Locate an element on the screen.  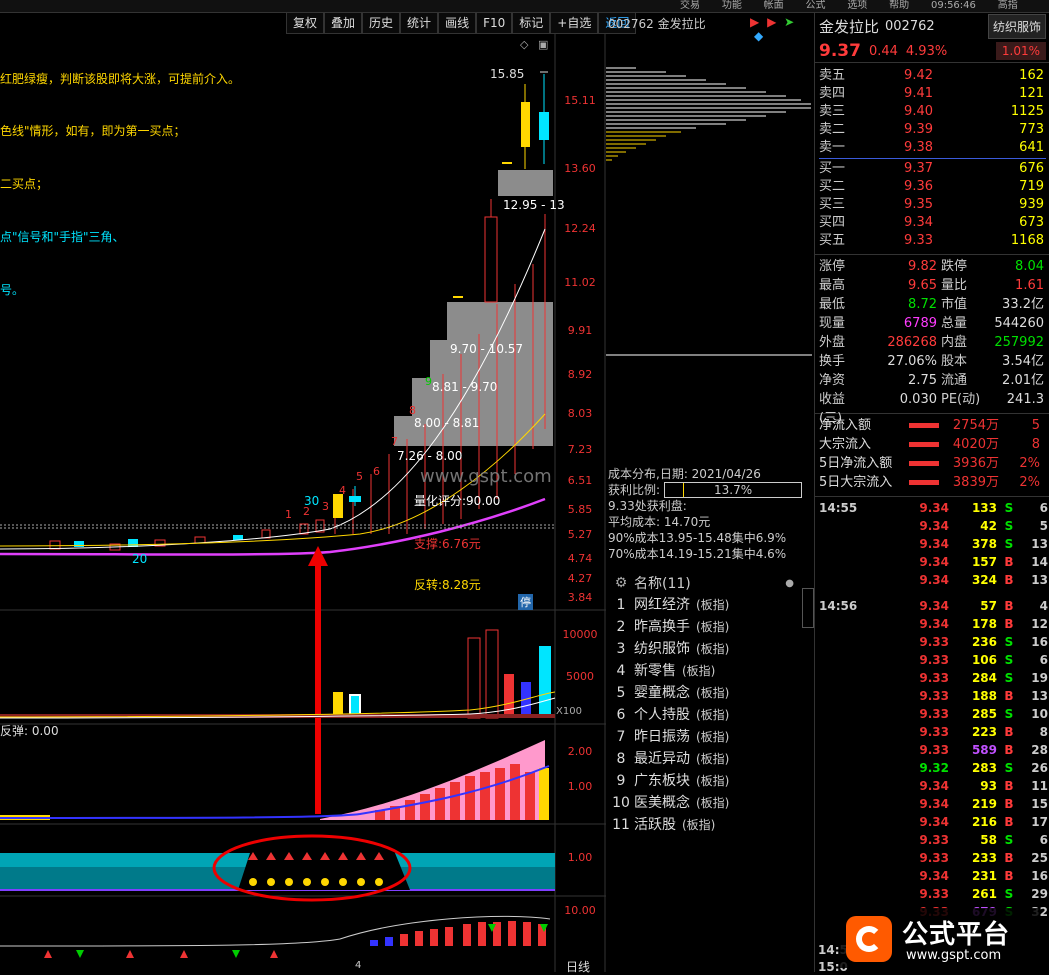
flow-row: 大宗流入 4020万 8 is located at coordinates (934, 444).